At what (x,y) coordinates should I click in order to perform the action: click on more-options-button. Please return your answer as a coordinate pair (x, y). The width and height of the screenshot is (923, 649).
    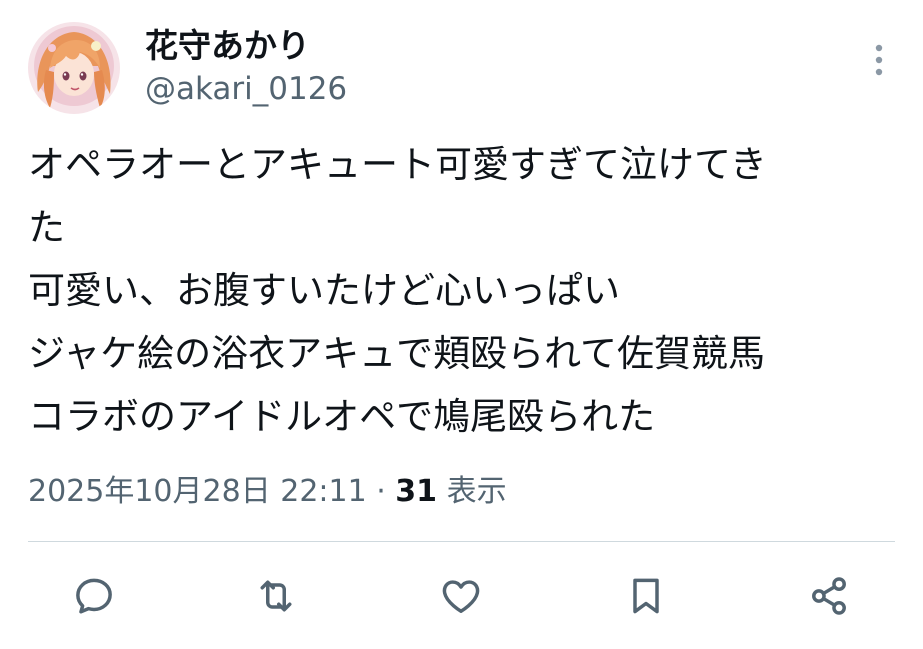
    Looking at the image, I should click on (879, 60).